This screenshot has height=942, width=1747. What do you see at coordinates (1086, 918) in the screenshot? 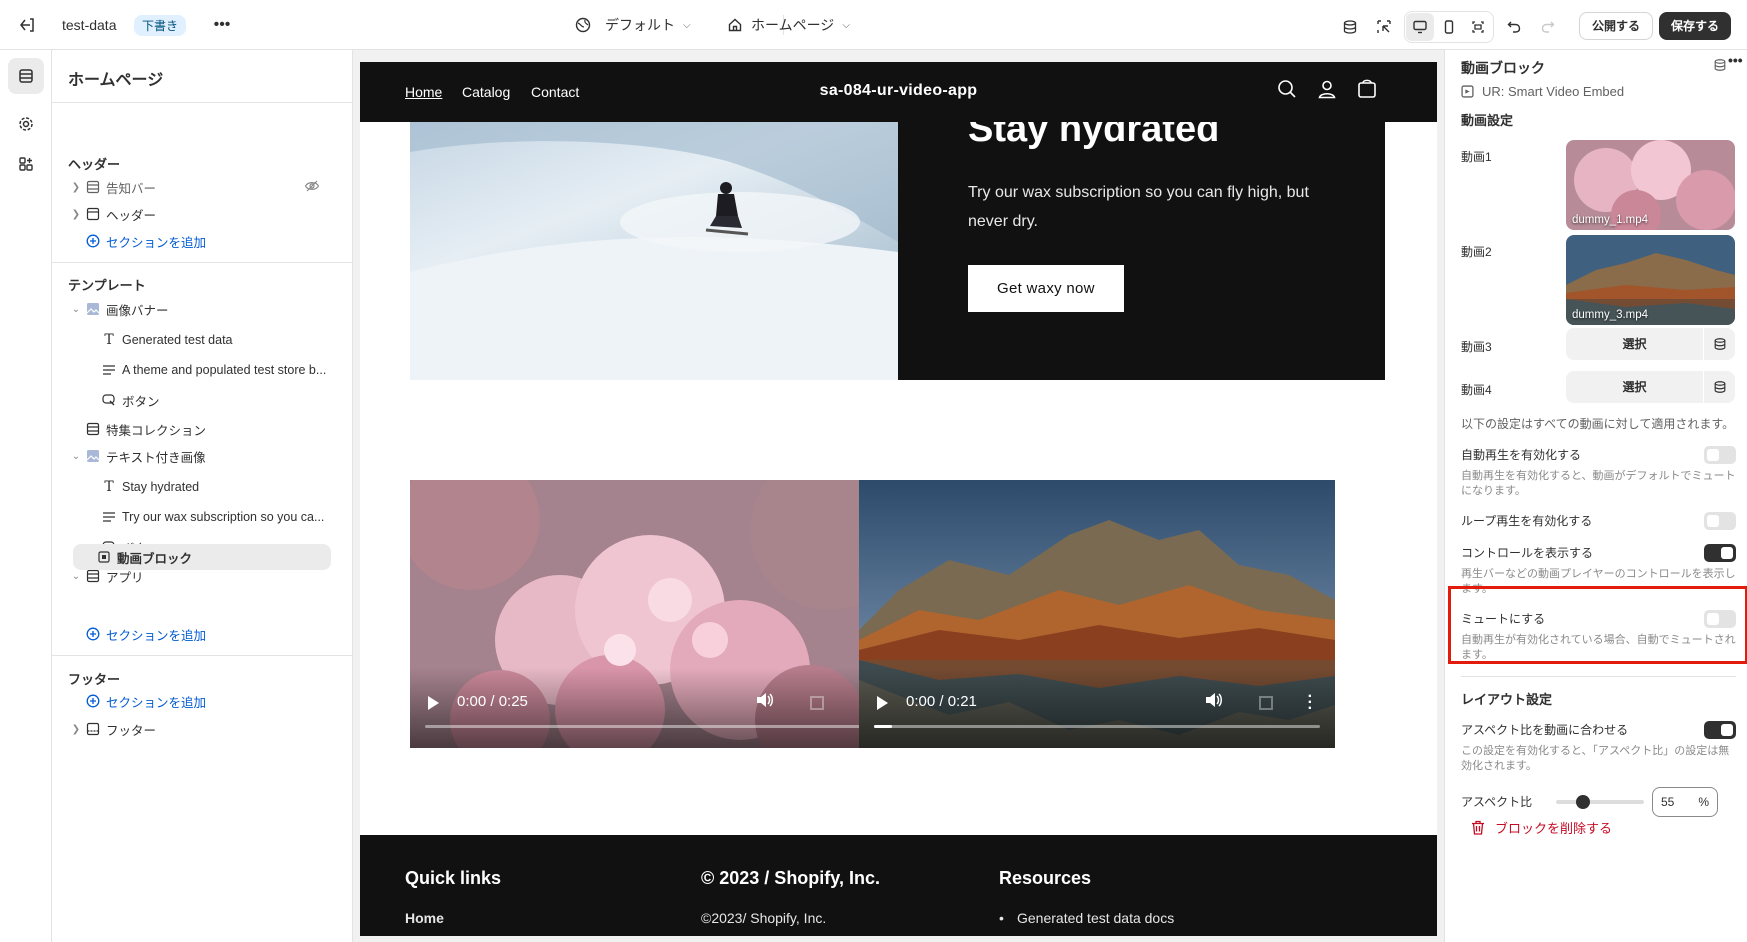
I see `footer-link-docs: • Generated test data docs` at bounding box center [1086, 918].